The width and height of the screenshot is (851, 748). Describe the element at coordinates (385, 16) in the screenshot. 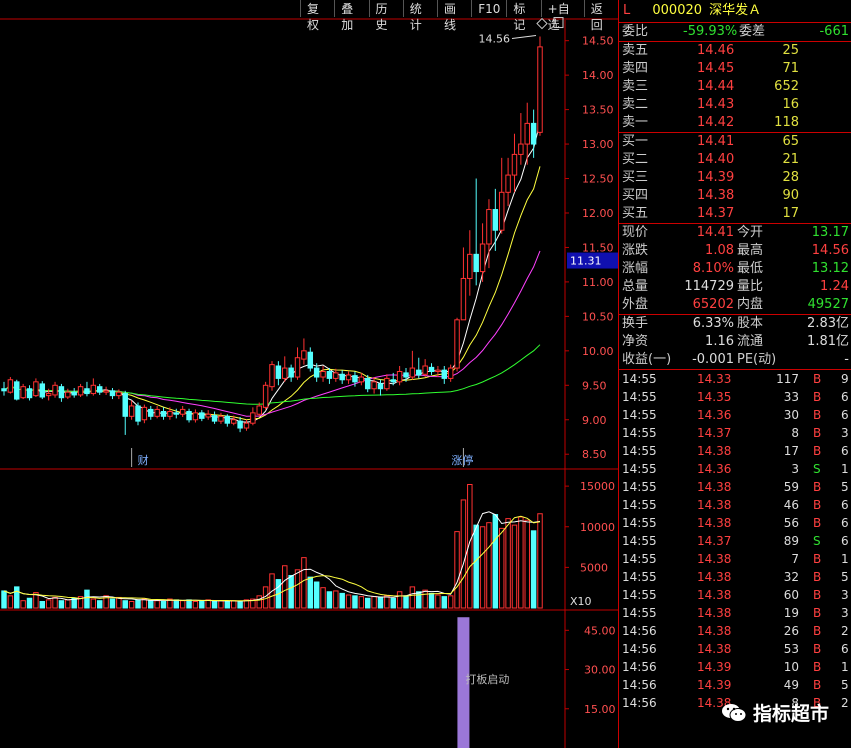

I see `toolbar-button: 历史` at that location.